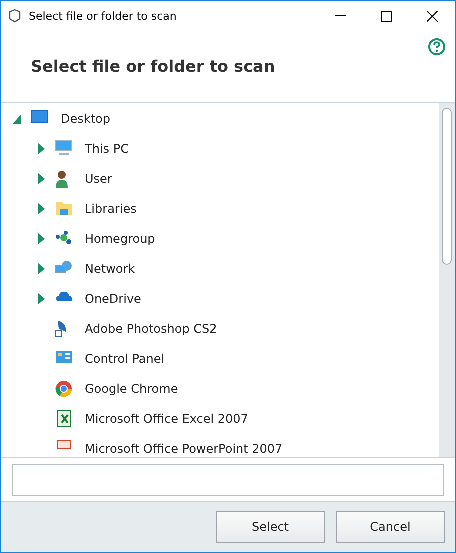  I want to click on person-icon, so click(62, 179).